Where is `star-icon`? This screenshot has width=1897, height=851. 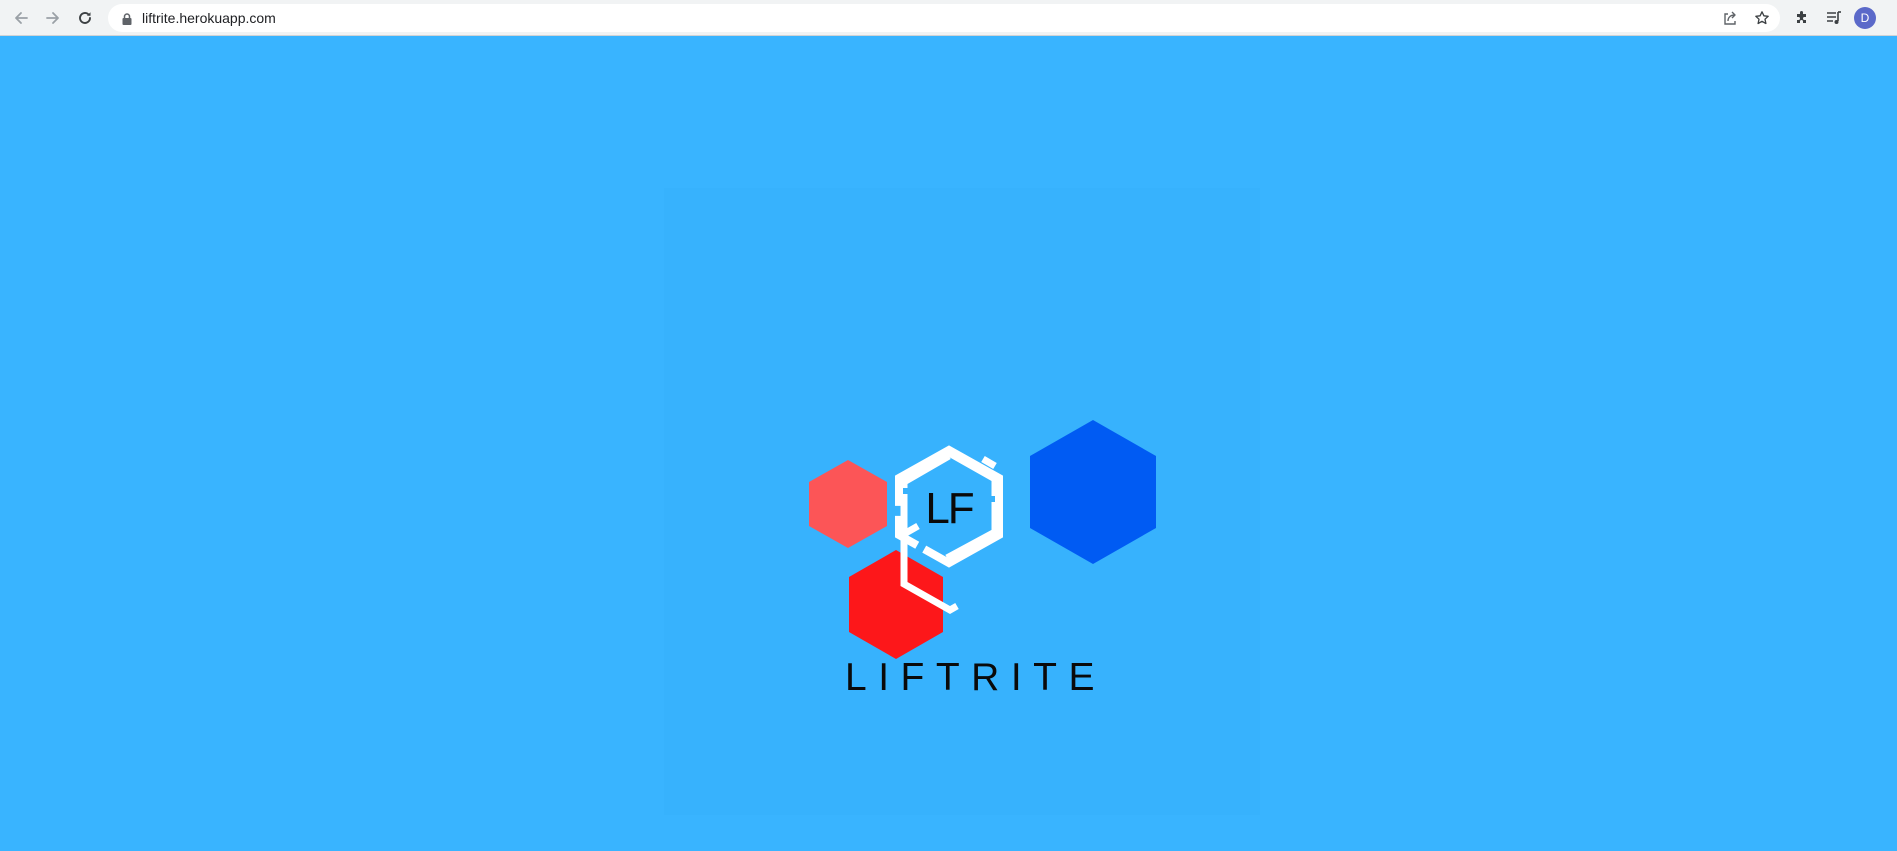
star-icon is located at coordinates (1762, 18).